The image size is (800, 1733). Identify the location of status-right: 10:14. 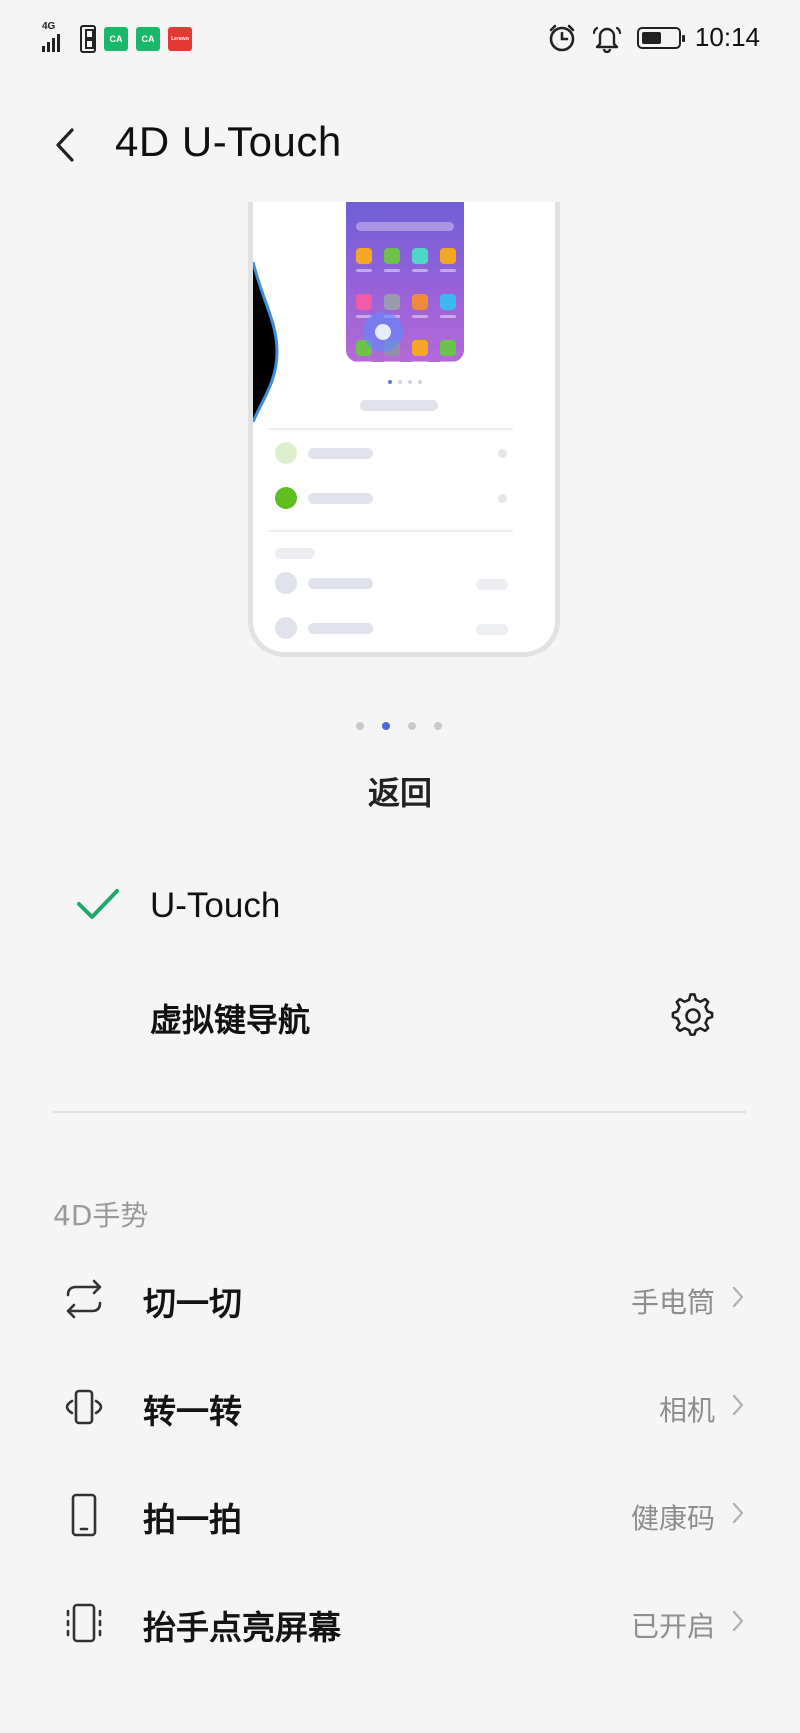
(653, 37).